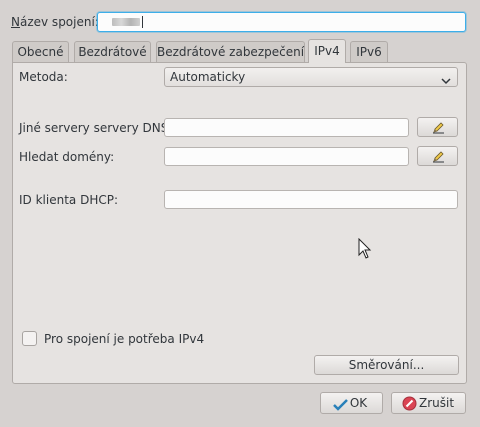  Describe the element at coordinates (369, 52) in the screenshot. I see `tab-ipv6: IPv6` at that location.